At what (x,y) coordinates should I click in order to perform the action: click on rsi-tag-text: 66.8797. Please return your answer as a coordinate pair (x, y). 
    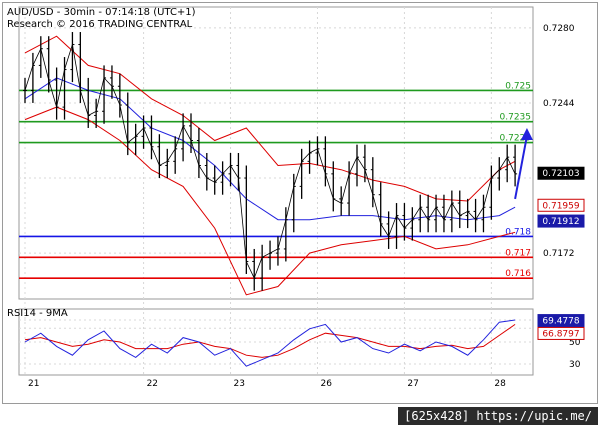
    Looking at the image, I should click on (560, 334).